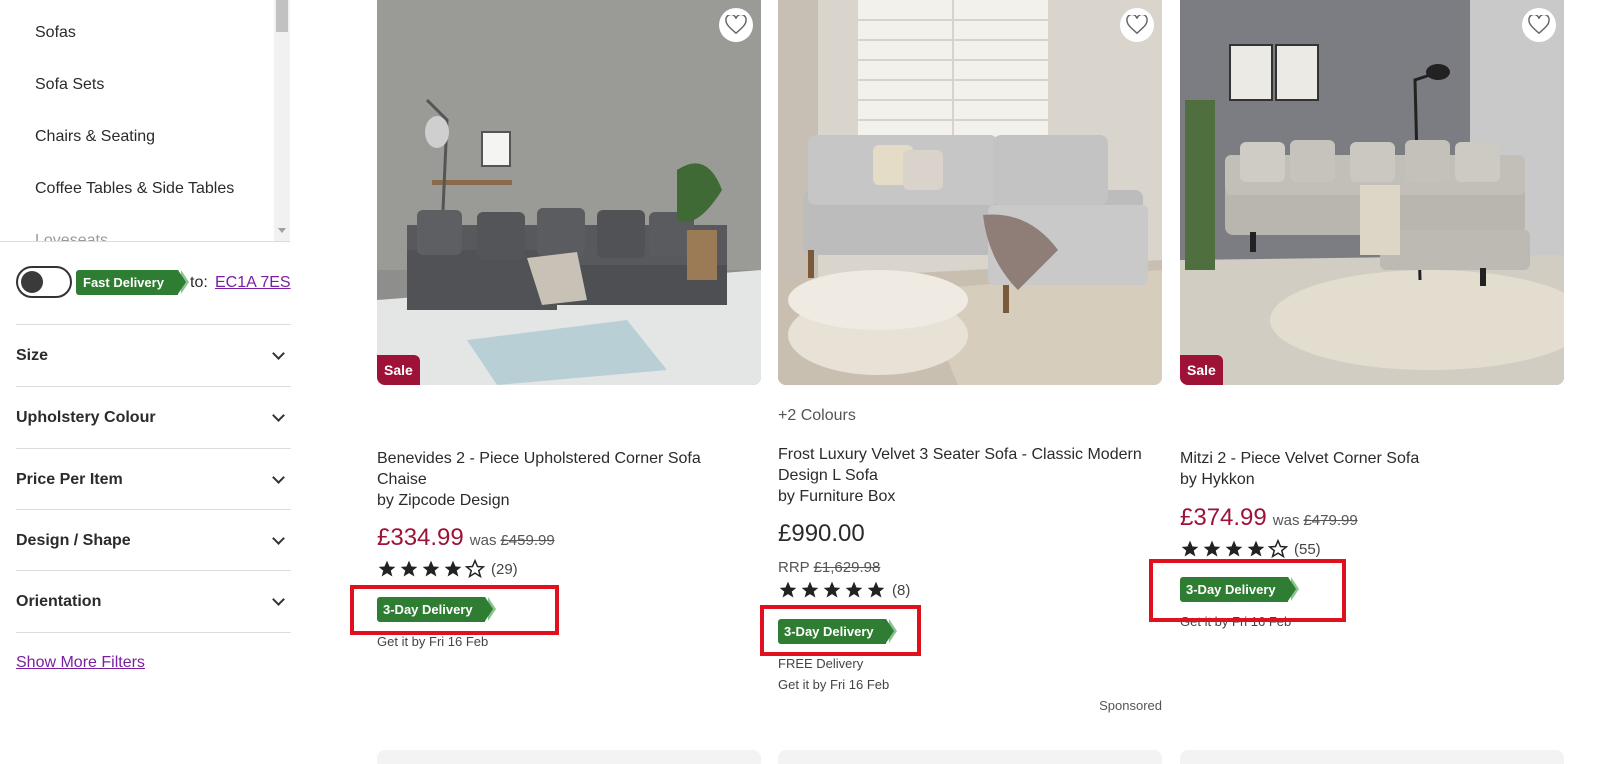  I want to click on price-row: £374.99 was £479.99, so click(1269, 518).